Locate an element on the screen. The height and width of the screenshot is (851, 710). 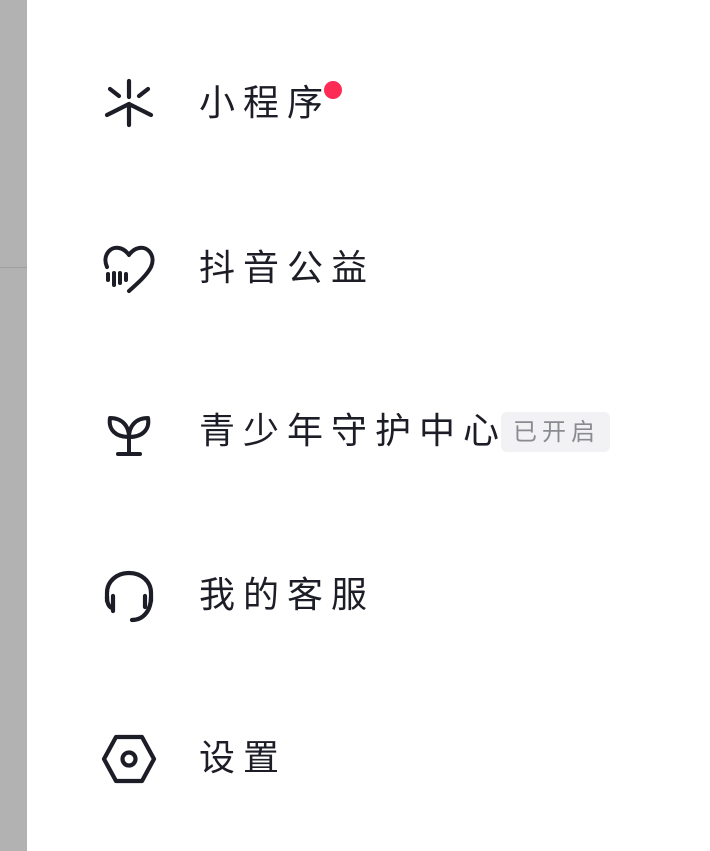
menu-item-youth-protection: 青少年守护中心 已开启 is located at coordinates (368, 431).